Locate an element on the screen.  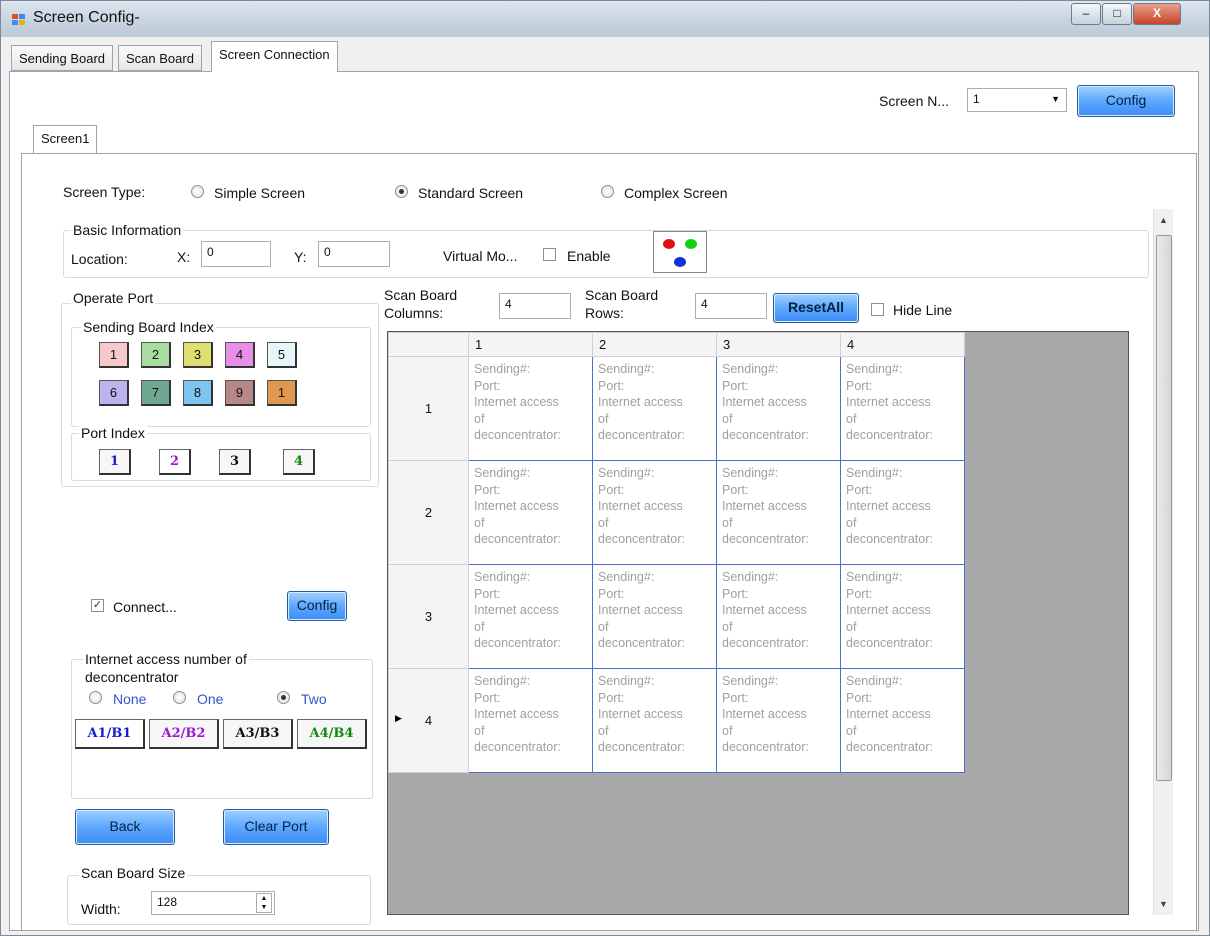
sending-board-button-10: 1 is located at coordinates (282, 393).